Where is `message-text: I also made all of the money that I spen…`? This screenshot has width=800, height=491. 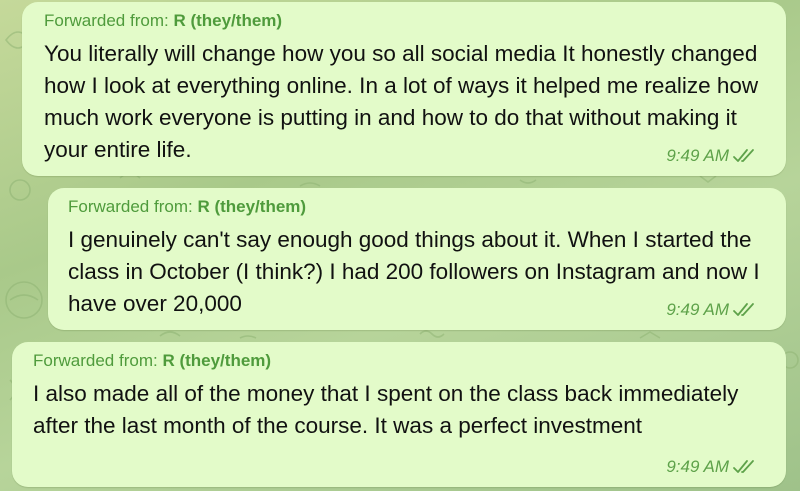
message-text: I also made all of the money that I spen… is located at coordinates (386, 409).